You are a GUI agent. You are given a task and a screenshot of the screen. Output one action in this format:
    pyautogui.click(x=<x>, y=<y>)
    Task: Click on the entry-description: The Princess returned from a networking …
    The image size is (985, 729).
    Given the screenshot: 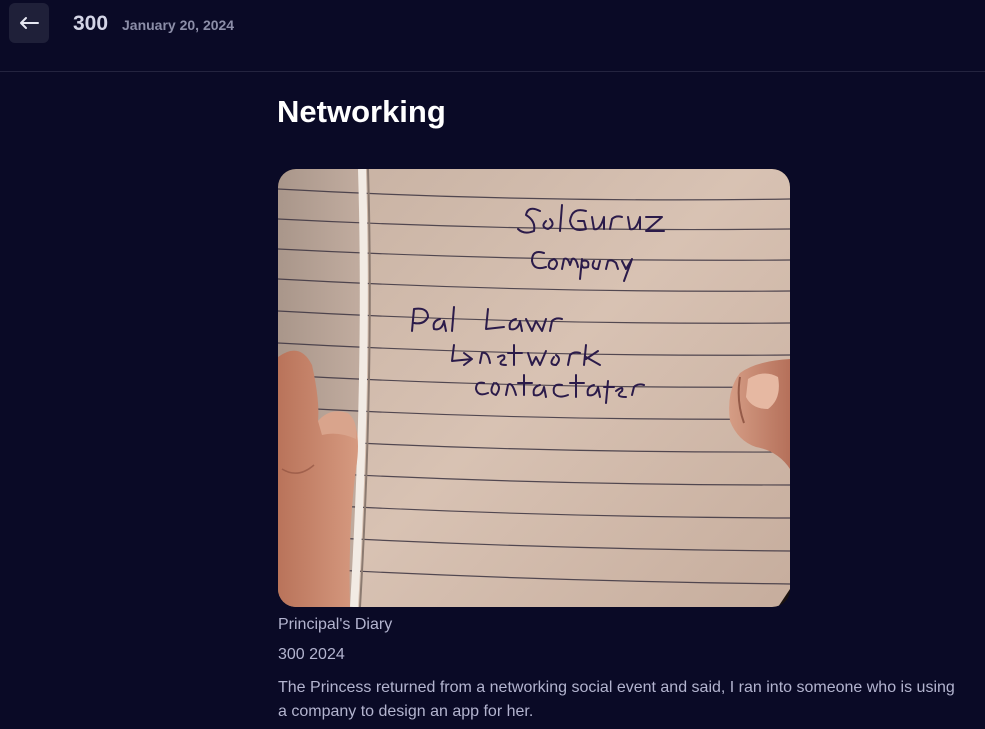 What is the action you would take?
    pyautogui.click(x=616, y=699)
    